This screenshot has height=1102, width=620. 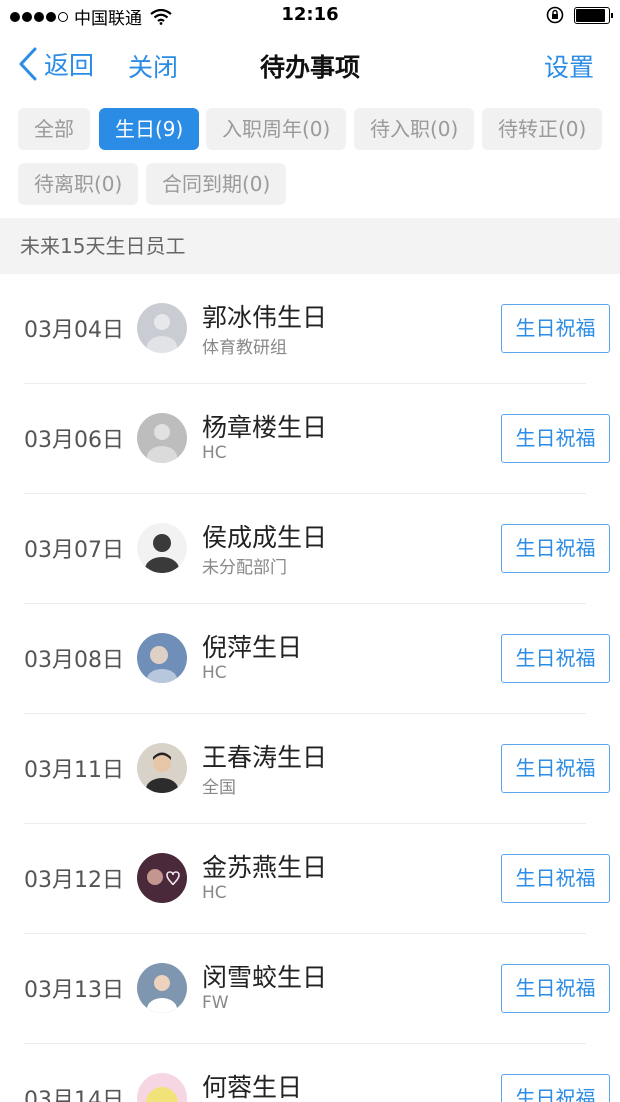 What do you see at coordinates (74, 880) in the screenshot?
I see `birthday-date: 03月12日` at bounding box center [74, 880].